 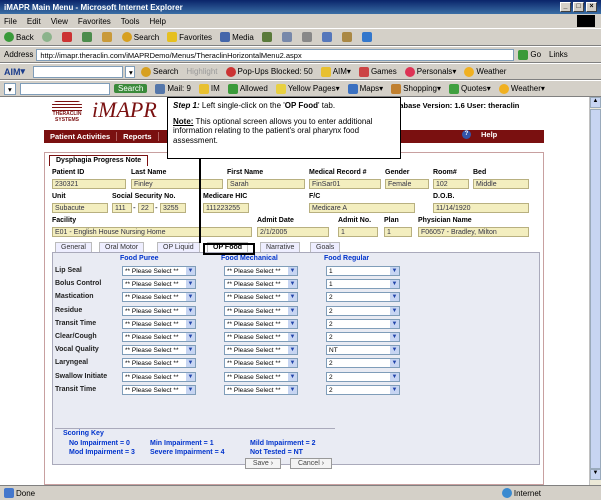 What do you see at coordinates (67, 37) in the screenshot?
I see `stop-button` at bounding box center [67, 37].